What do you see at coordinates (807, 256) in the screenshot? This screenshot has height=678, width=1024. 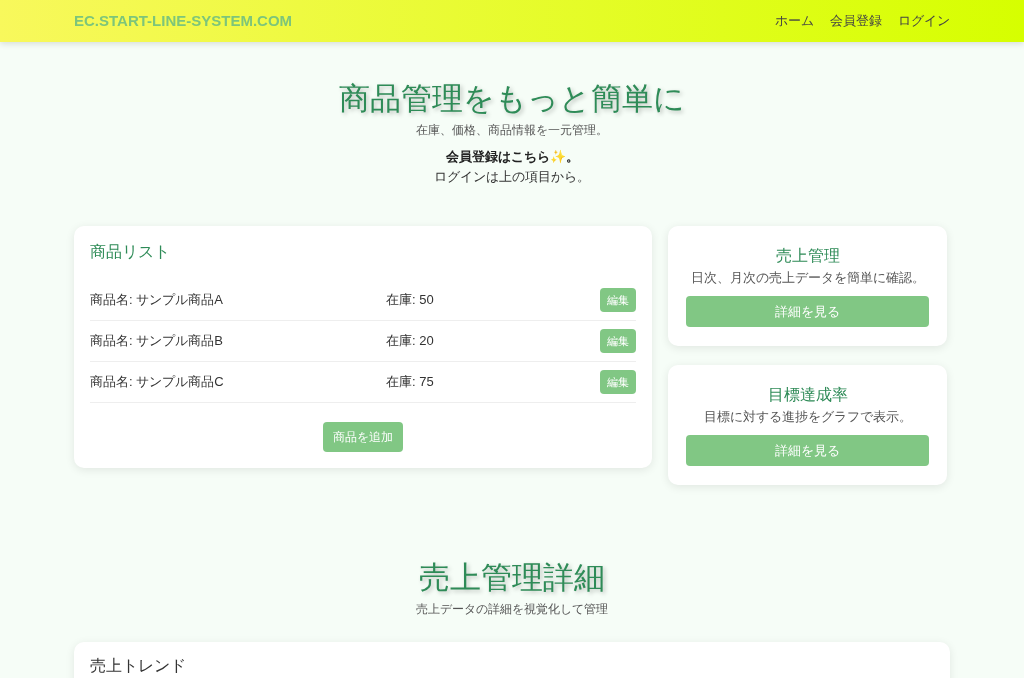 I see `card-title: 売上管理` at bounding box center [807, 256].